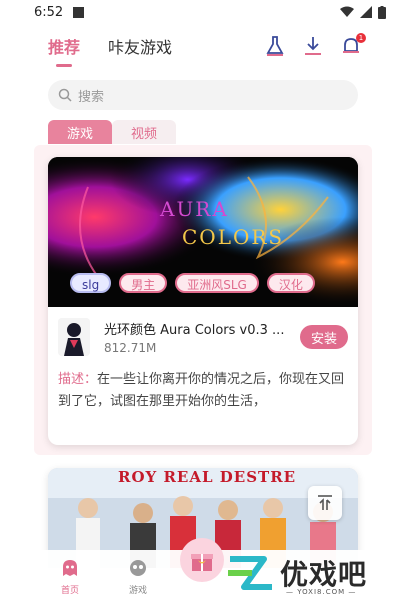 The width and height of the screenshot is (400, 600). I want to click on tag-list: slg 男主 亚洲风SLG 汉化, so click(192, 283).